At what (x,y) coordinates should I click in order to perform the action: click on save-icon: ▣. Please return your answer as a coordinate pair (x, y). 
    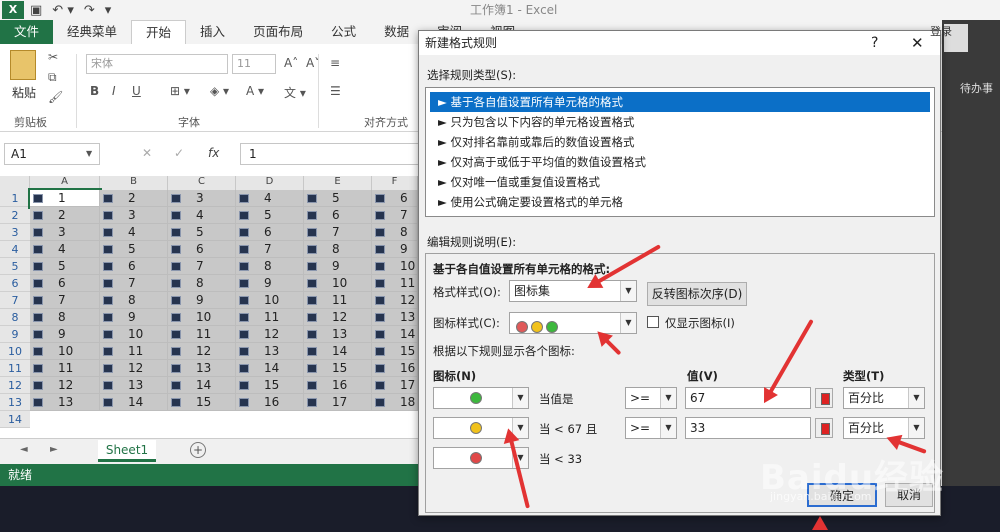
    Looking at the image, I should click on (36, 10).